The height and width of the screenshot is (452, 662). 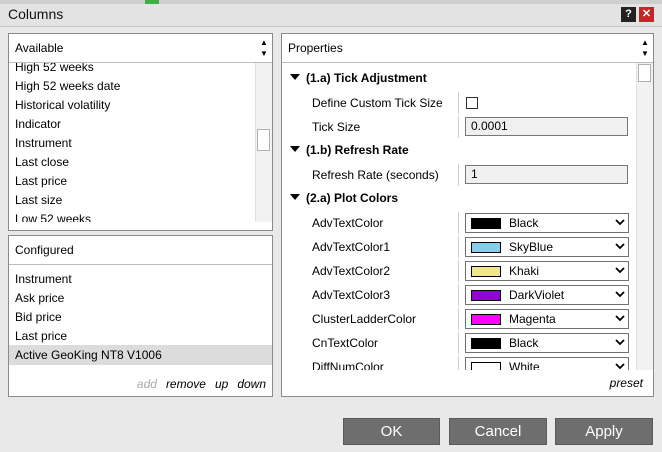 What do you see at coordinates (364, 319) in the screenshot?
I see `property-label: ClusterLadderColor` at bounding box center [364, 319].